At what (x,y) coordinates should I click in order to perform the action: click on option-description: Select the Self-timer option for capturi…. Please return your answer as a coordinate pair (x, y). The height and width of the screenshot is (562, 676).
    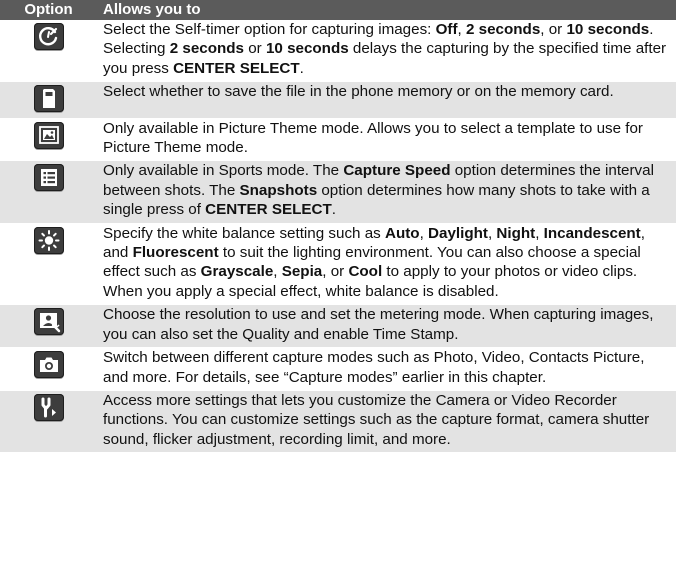
    Looking at the image, I should click on (386, 51).